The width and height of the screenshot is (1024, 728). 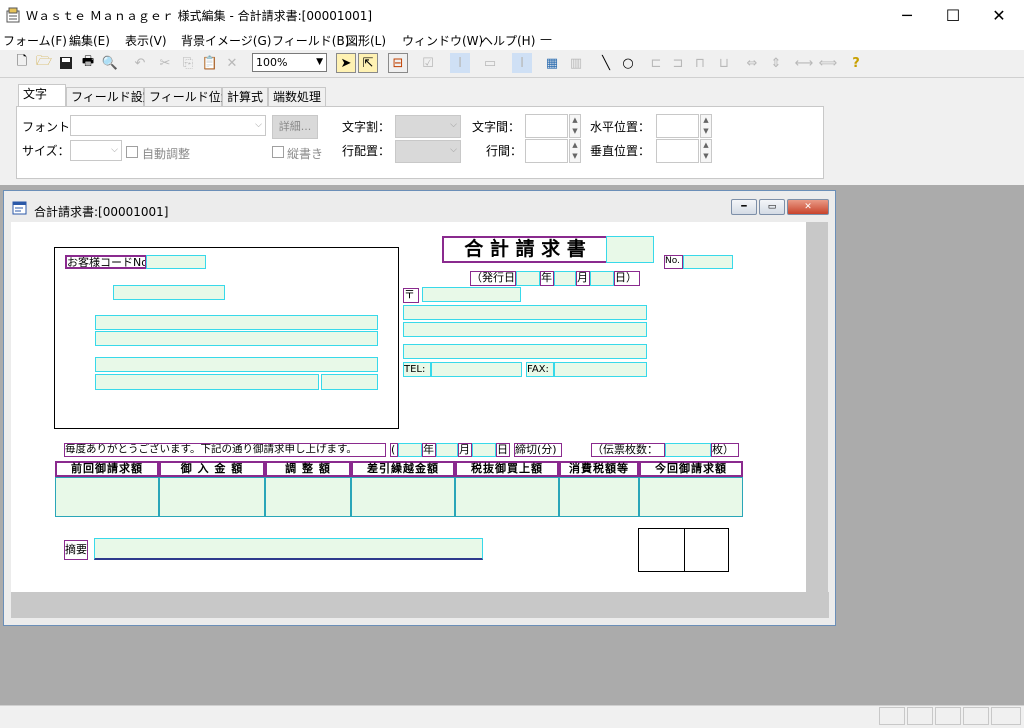 I want to click on char-spacing-input, so click(x=546, y=126).